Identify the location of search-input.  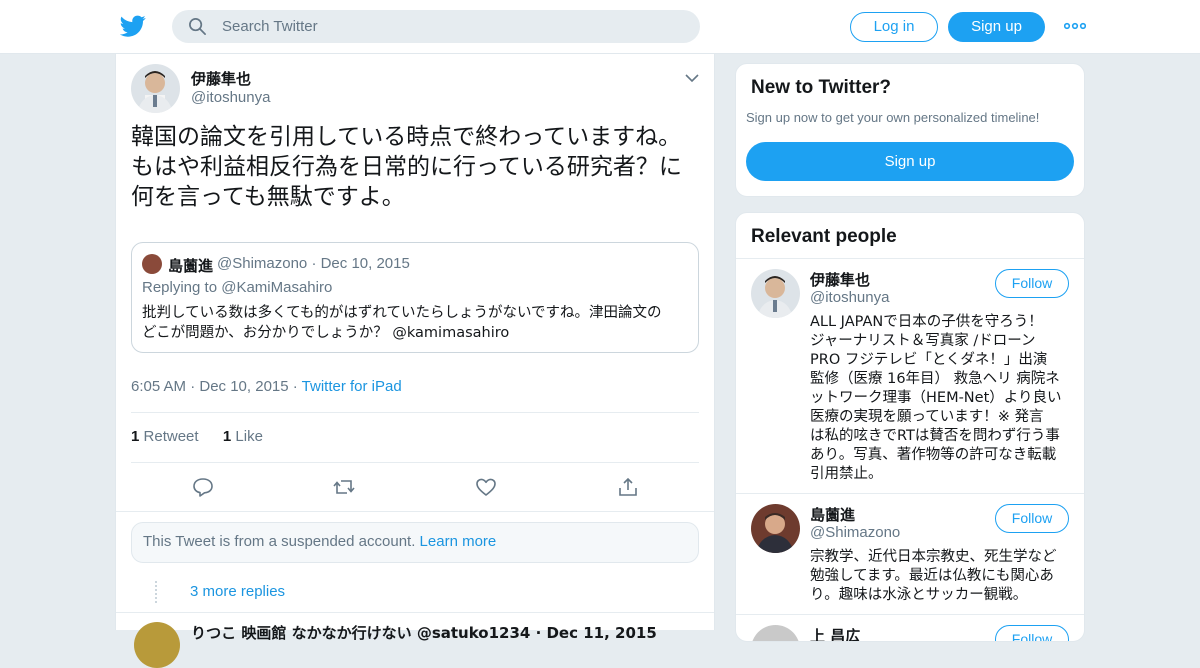
(452, 26).